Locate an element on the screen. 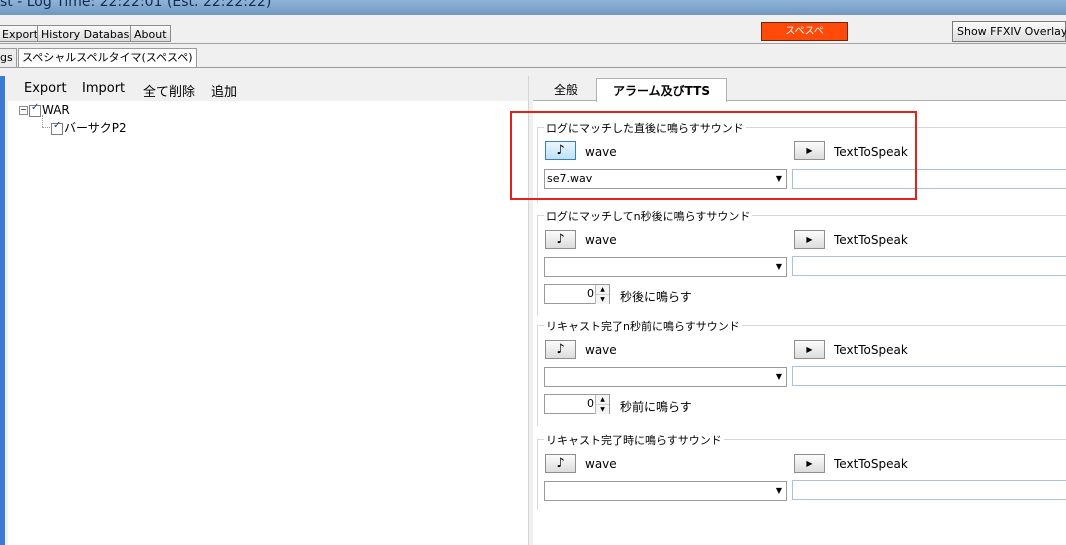 This screenshot has width=1066, height=545. tree-node-war: − WAR is located at coordinates (44, 109).